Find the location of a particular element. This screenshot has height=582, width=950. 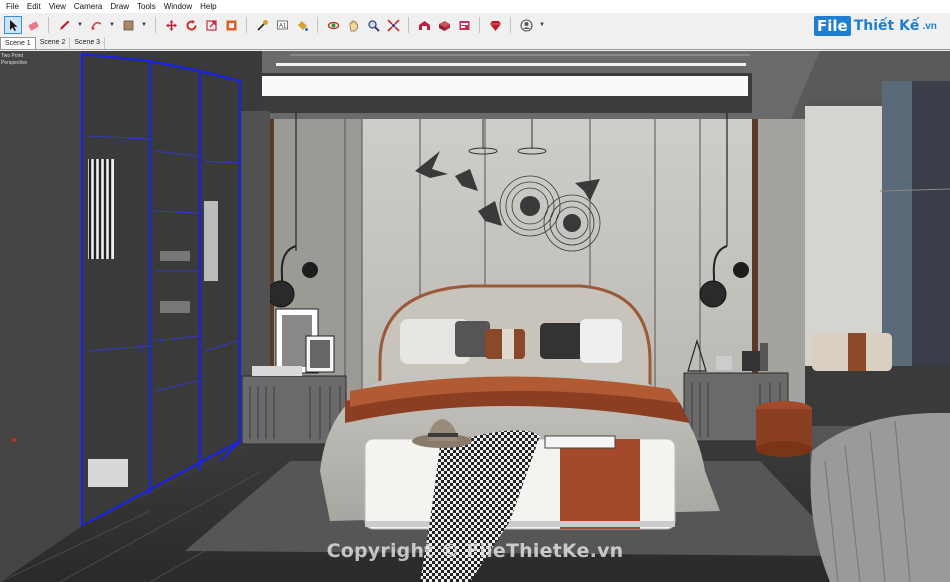

offset-tool-button is located at coordinates (231, 25).